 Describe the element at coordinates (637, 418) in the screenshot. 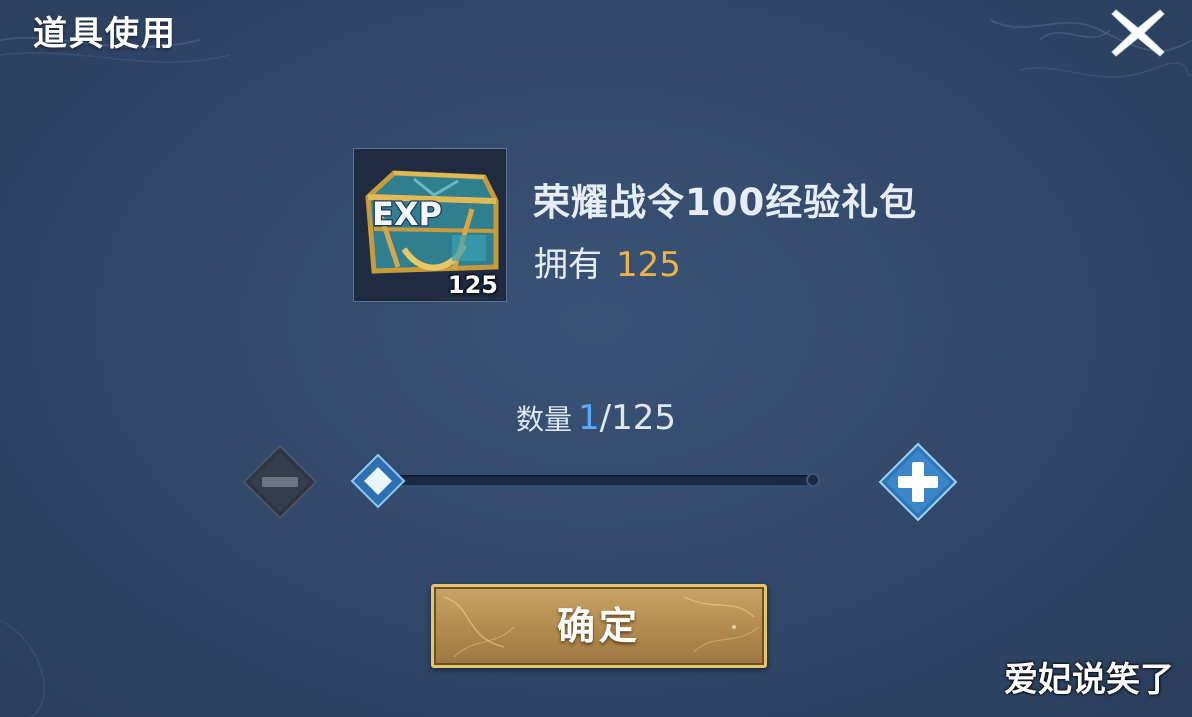

I see `quantity-max: /125` at that location.